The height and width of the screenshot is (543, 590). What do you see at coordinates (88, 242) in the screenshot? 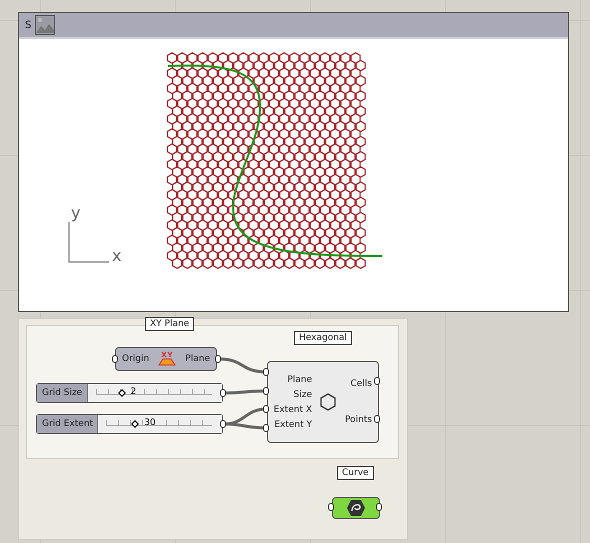
I see `axes-drawing` at bounding box center [88, 242].